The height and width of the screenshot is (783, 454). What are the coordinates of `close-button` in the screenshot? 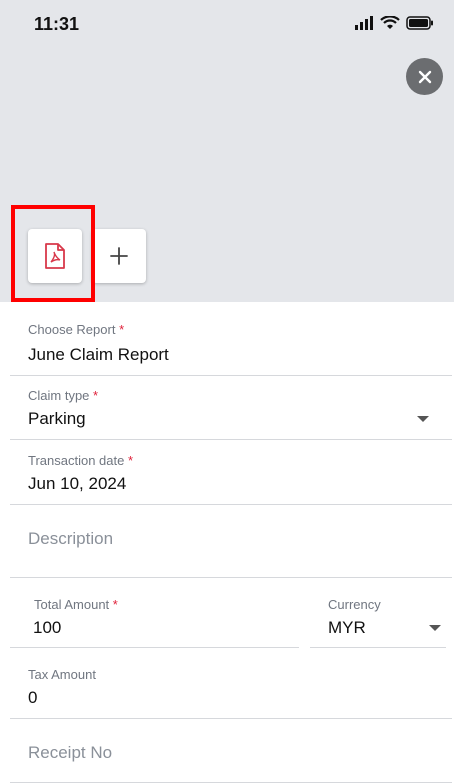 It's located at (424, 76).